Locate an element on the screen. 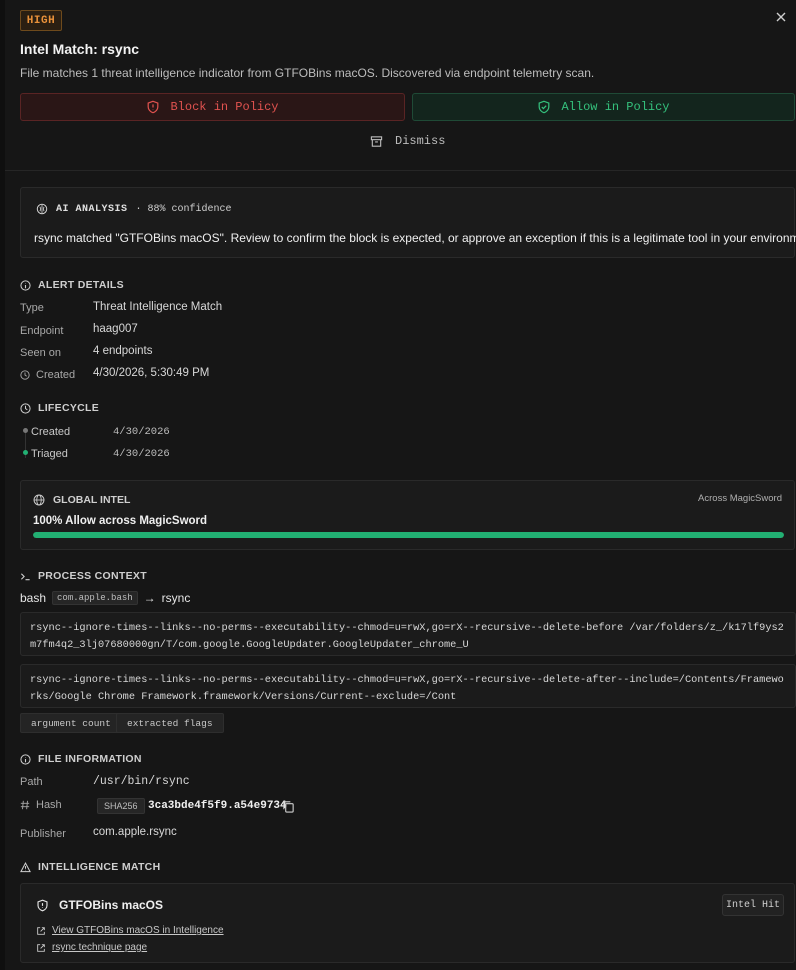 Image resolution: width=796 pixels, height=970 pixels. child-process: rsync is located at coordinates (176, 598).